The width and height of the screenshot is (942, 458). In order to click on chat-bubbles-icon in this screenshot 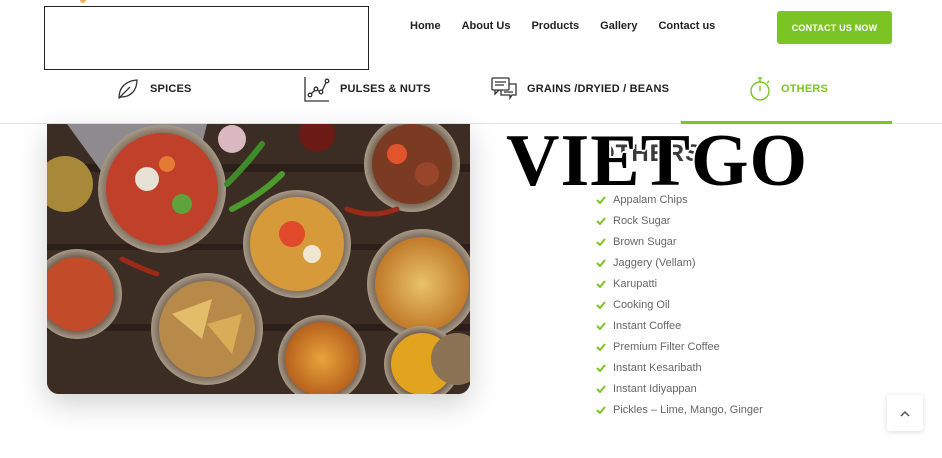, I will do `click(504, 89)`.